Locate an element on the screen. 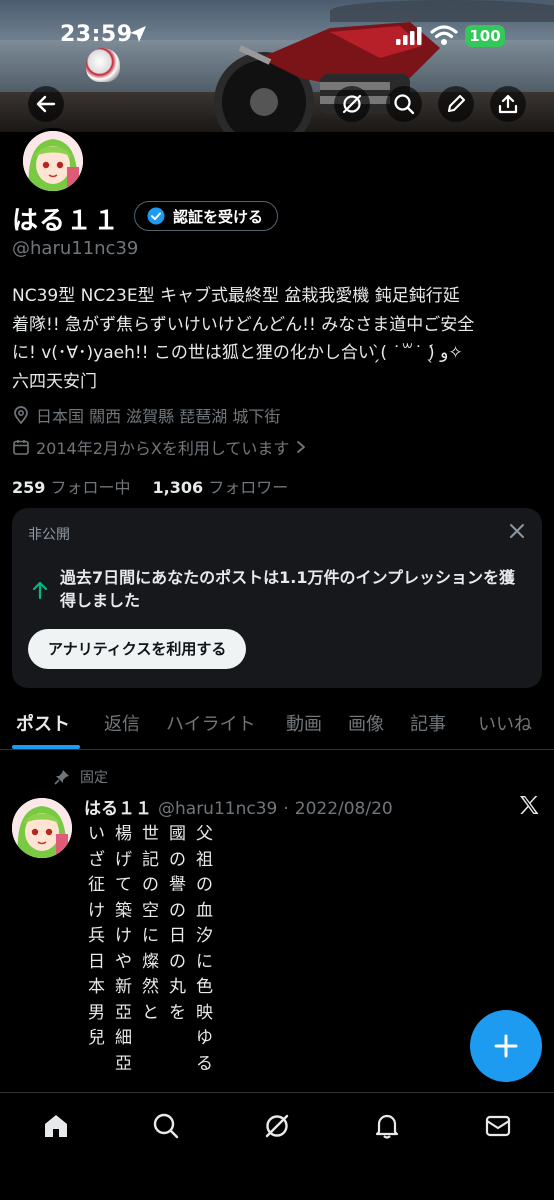 The width and height of the screenshot is (554, 1200). search-button is located at coordinates (404, 104).